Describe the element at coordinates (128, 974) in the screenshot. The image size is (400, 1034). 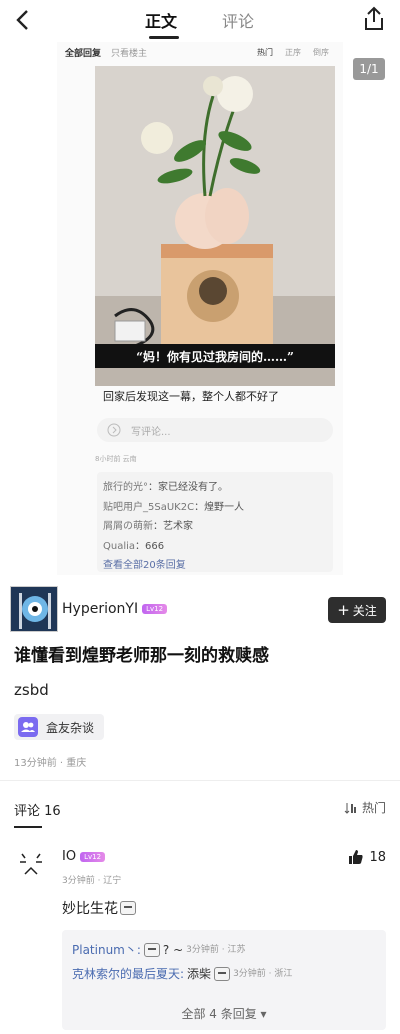
I see `reply-user: 克林索尔的最后夏天:` at that location.